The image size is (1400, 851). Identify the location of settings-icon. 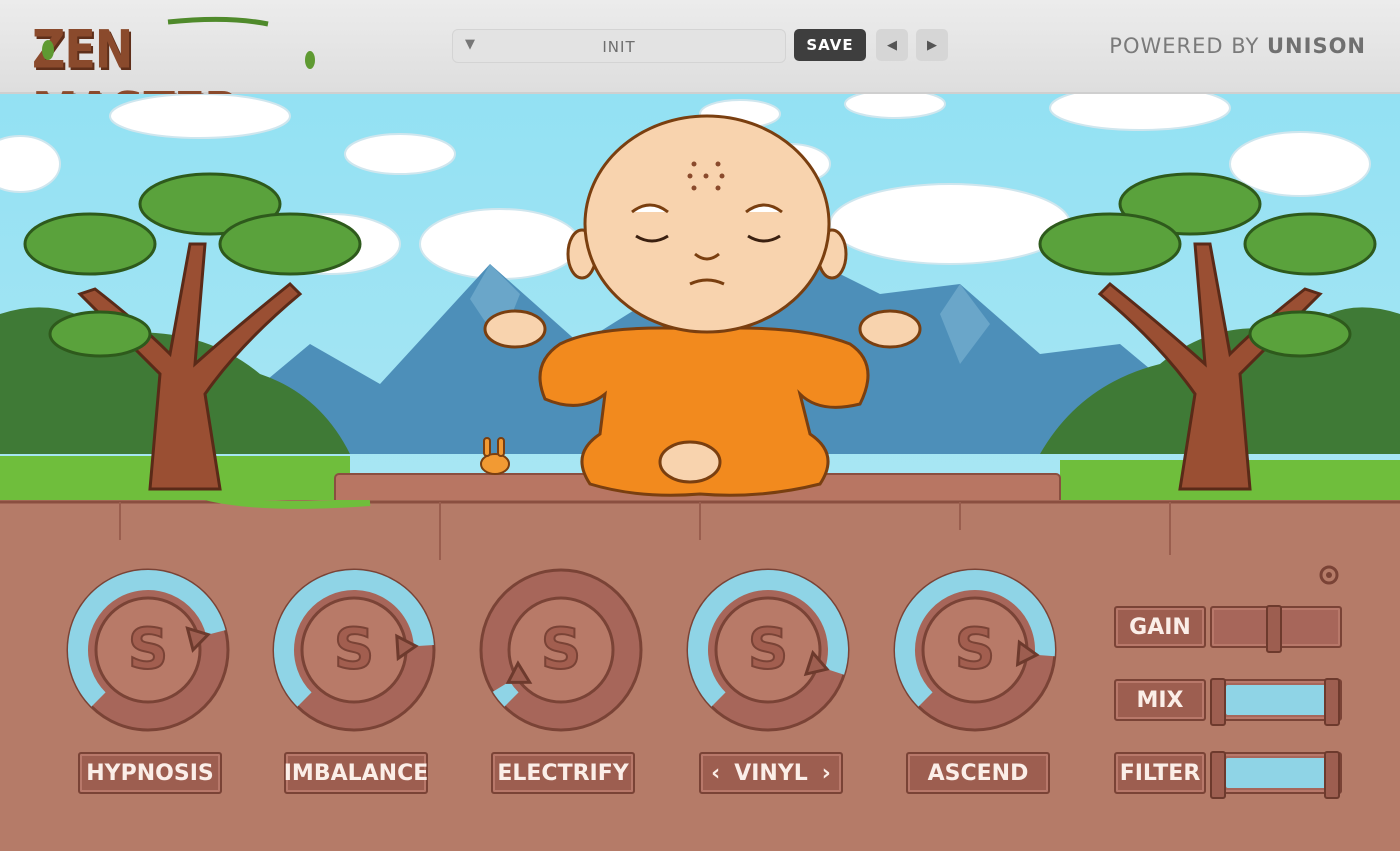
(1329, 575).